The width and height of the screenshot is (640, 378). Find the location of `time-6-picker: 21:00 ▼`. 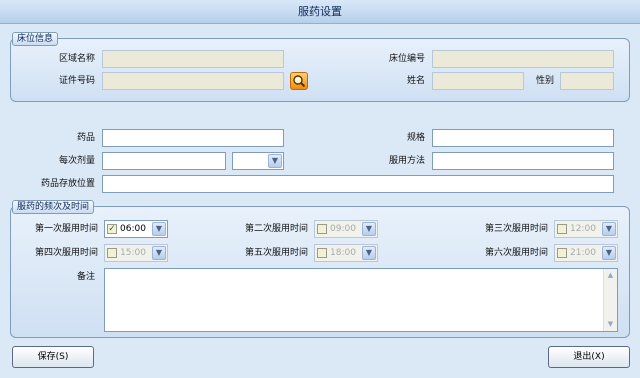

time-6-picker: 21:00 ▼ is located at coordinates (586, 253).